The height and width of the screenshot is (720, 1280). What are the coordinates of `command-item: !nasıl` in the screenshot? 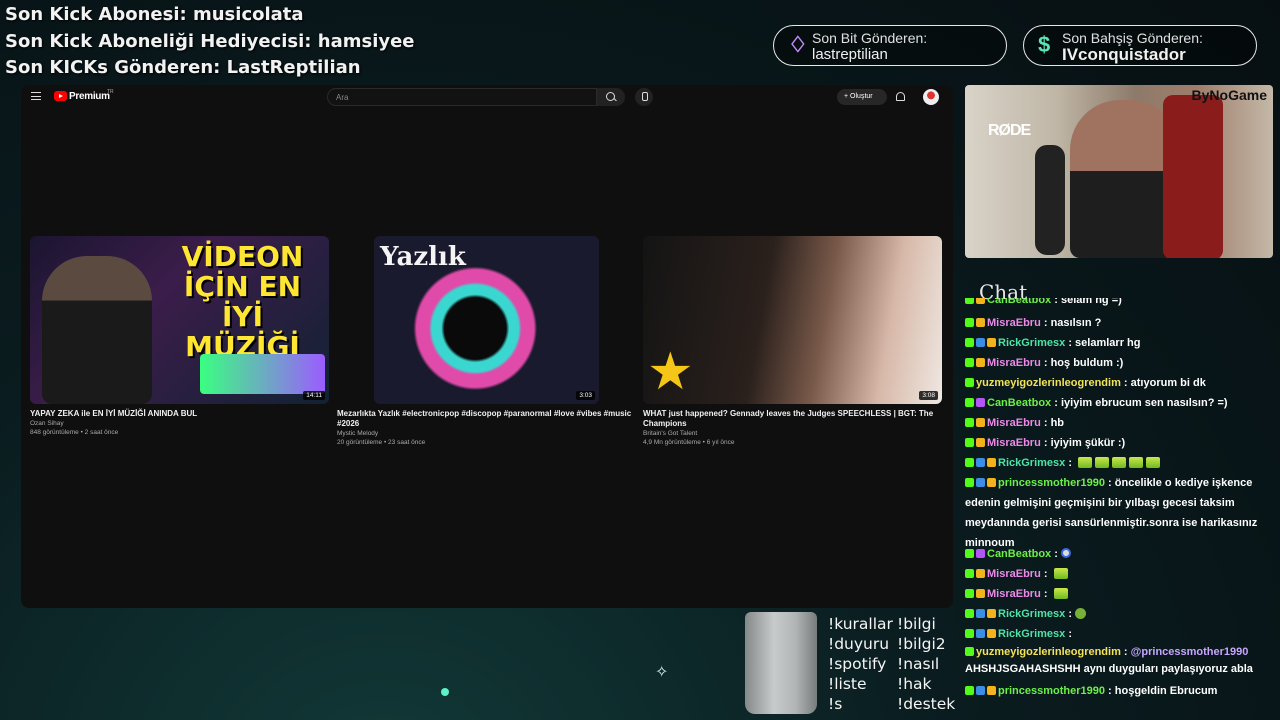 It's located at (918, 664).